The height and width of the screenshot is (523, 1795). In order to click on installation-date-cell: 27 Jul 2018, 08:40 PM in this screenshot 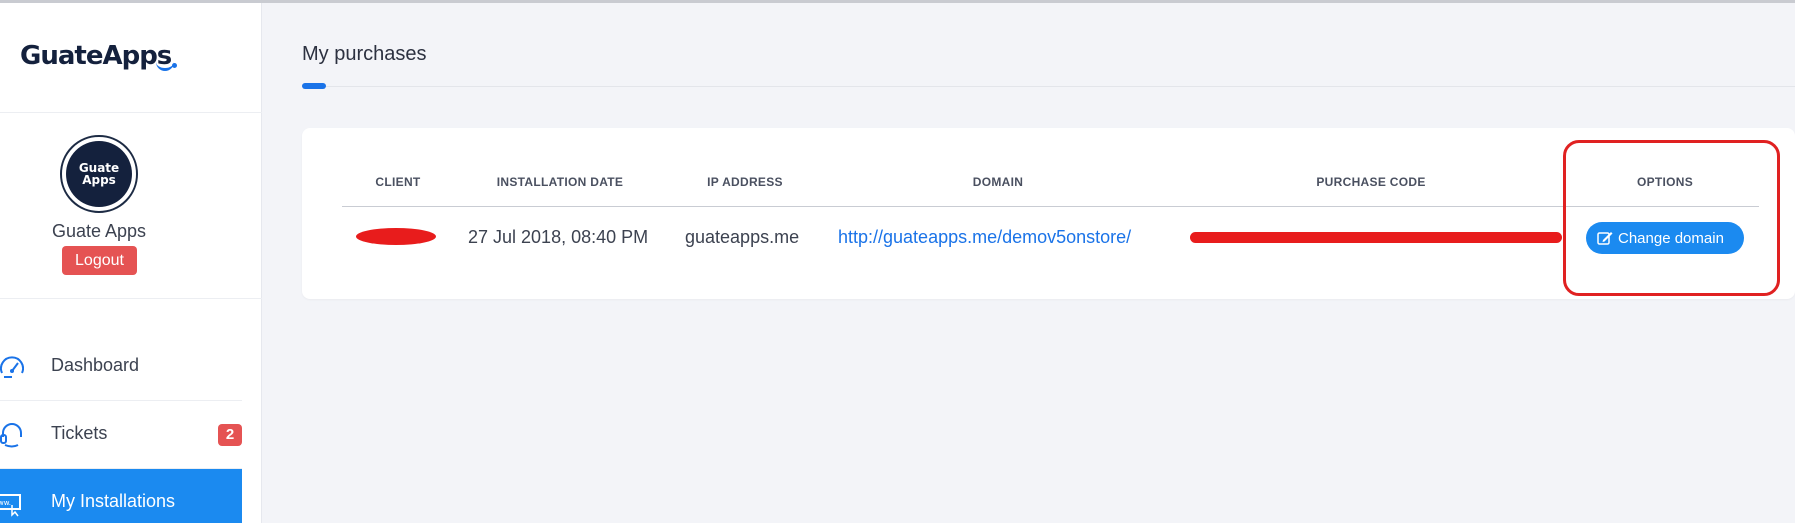, I will do `click(558, 237)`.